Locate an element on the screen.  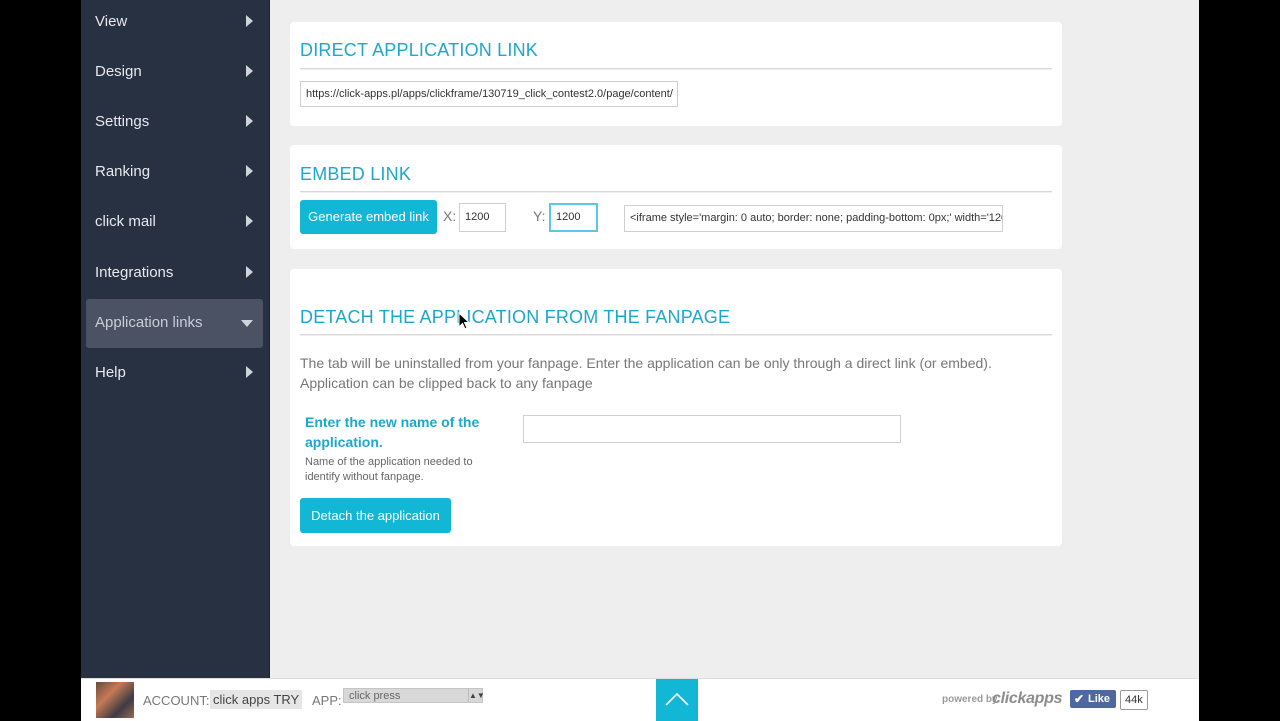
new-name-input is located at coordinates (712, 429).